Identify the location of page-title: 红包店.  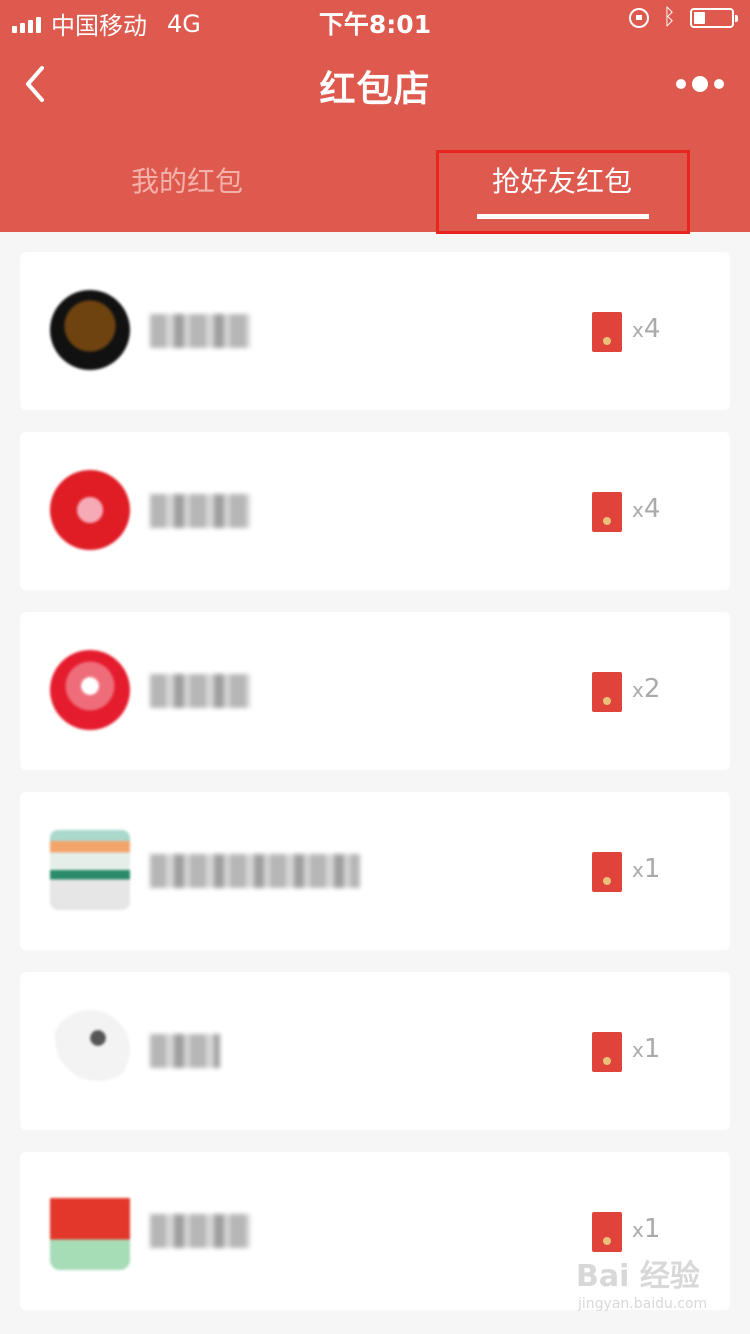
(375, 89).